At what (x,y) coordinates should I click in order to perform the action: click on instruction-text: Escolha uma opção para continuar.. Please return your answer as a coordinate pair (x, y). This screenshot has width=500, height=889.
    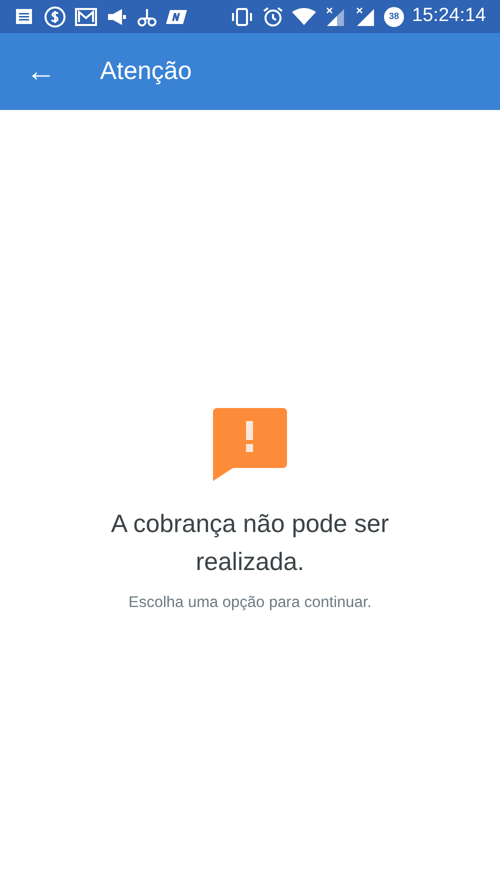
    Looking at the image, I should click on (250, 603).